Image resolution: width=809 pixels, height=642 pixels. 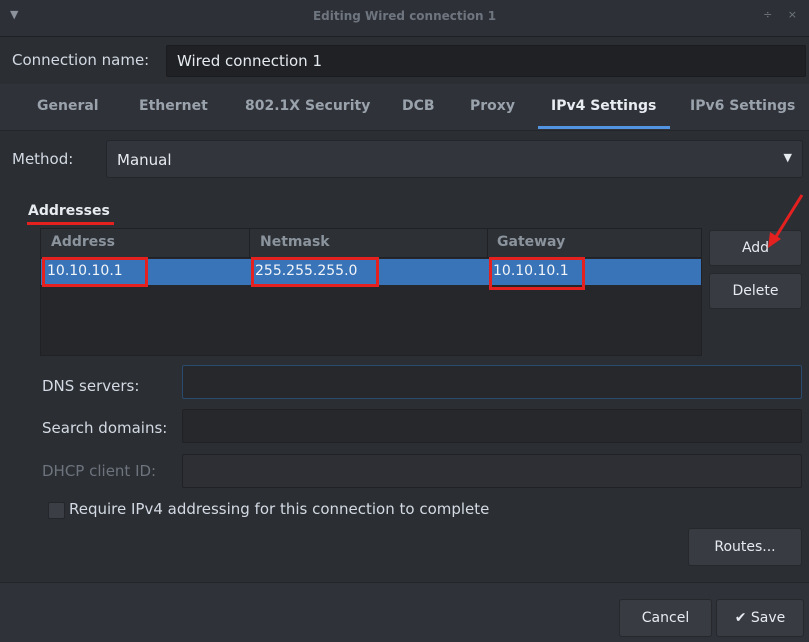 I want to click on column-header-address: Address, so click(x=83, y=242).